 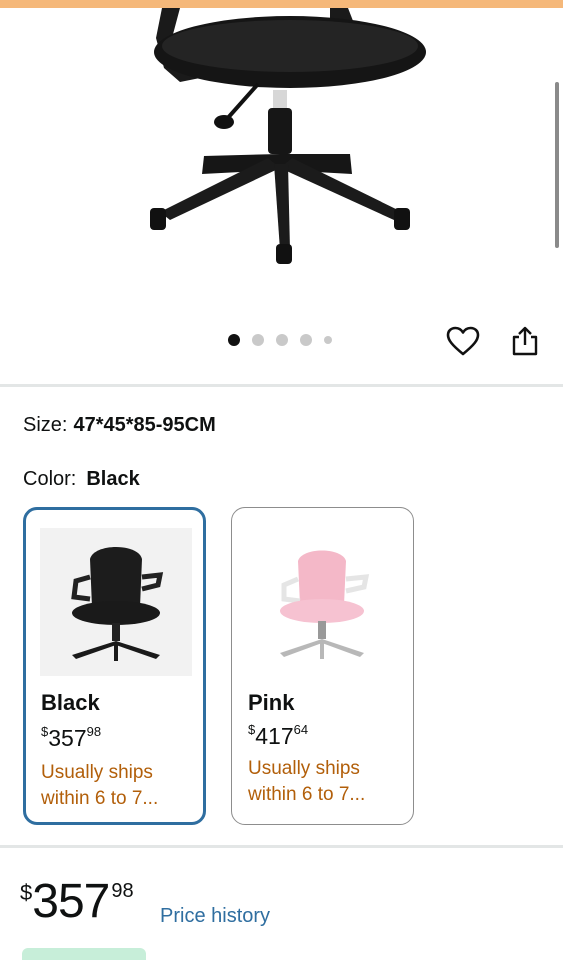 I want to click on main-price: $ 357 98, so click(x=77, y=902).